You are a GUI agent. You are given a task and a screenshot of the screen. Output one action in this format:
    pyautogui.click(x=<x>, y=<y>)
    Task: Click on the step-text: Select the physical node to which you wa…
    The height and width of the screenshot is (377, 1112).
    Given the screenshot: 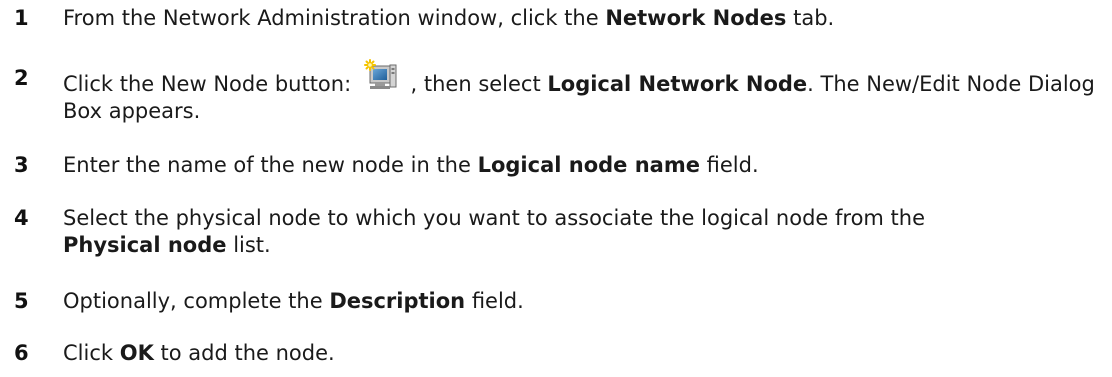 What is the action you would take?
    pyautogui.click(x=543, y=232)
    